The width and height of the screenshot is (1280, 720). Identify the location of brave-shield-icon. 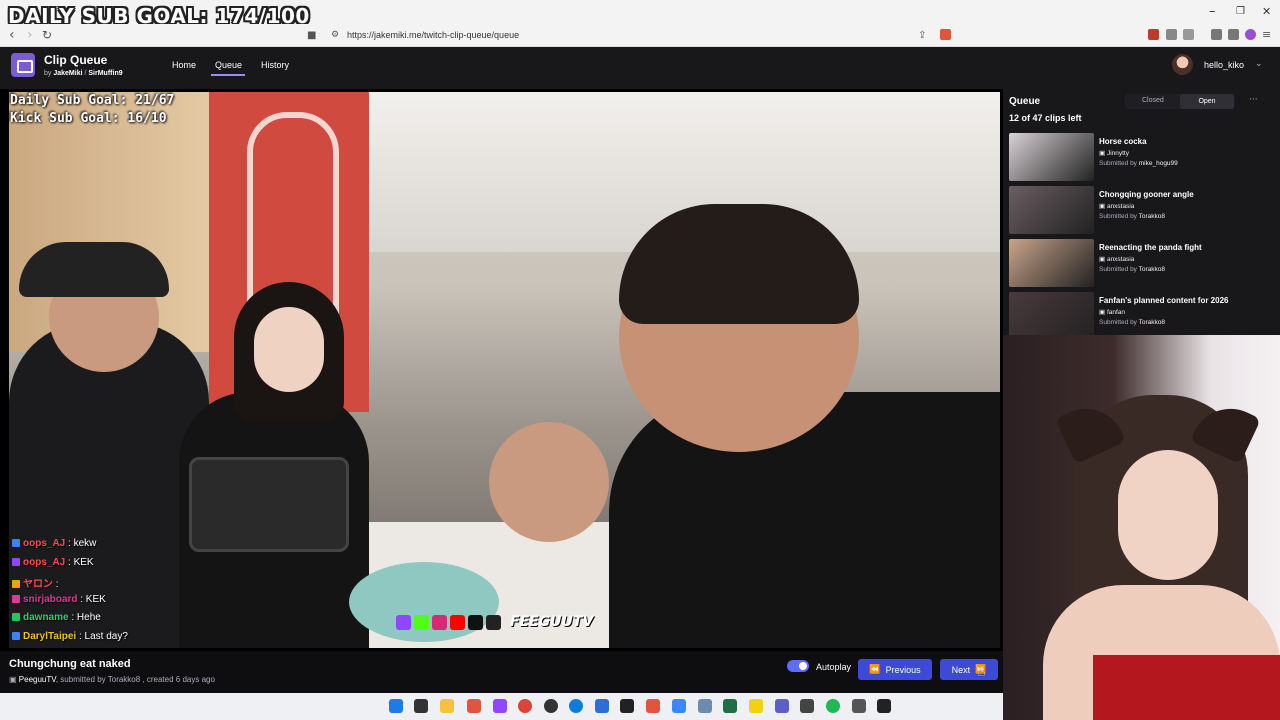
(945, 34).